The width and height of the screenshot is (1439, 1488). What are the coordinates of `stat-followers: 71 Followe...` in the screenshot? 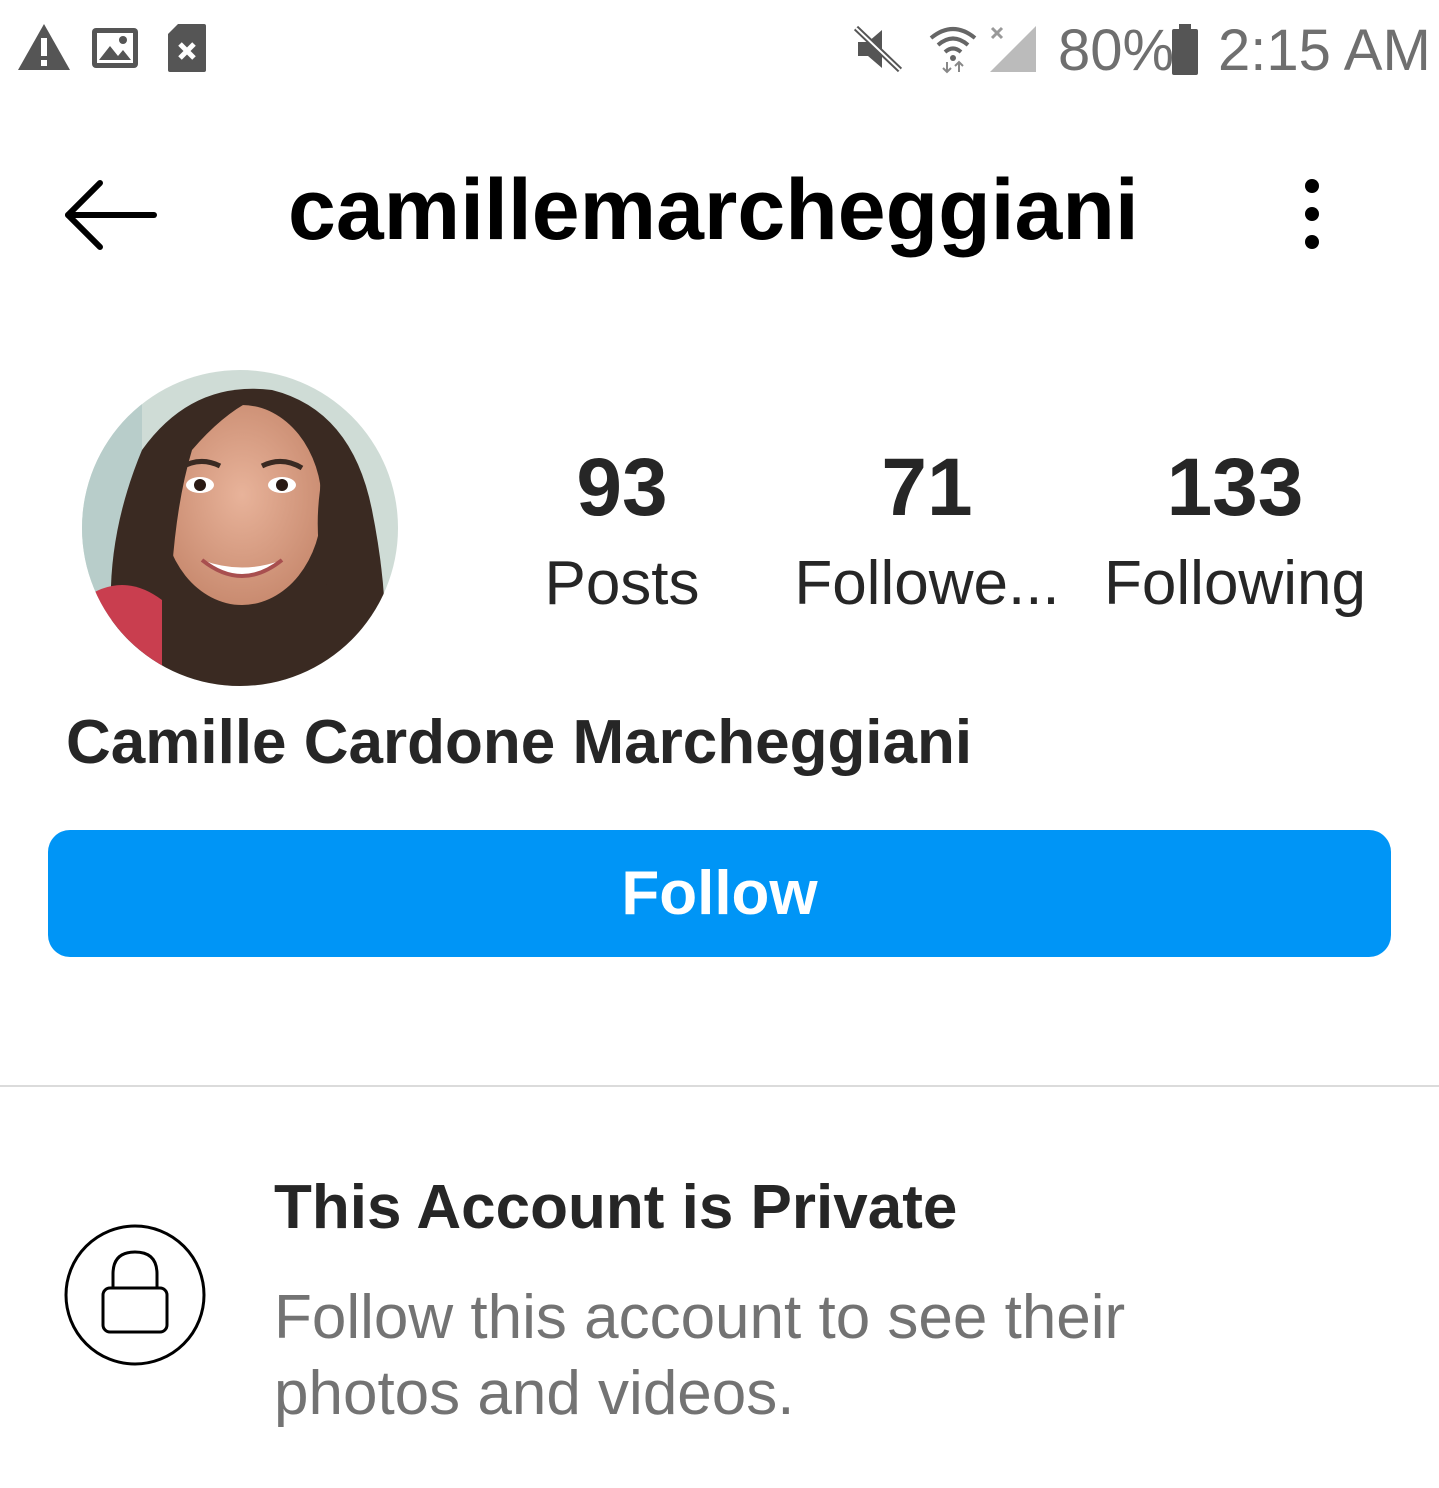 It's located at (927, 531).